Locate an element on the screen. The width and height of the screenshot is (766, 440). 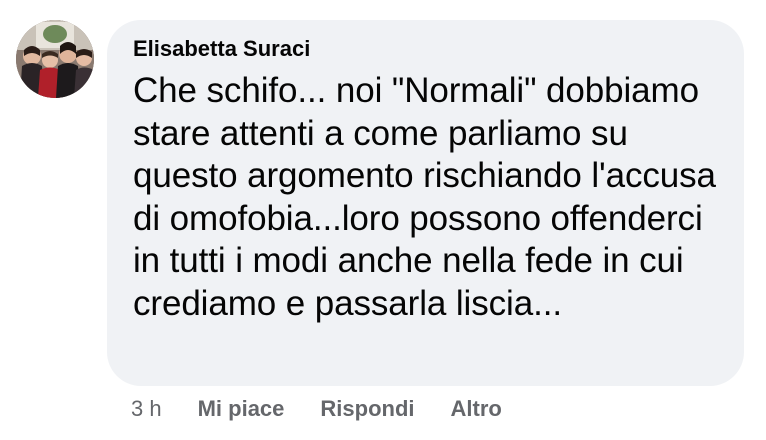
avatar is located at coordinates (55, 59).